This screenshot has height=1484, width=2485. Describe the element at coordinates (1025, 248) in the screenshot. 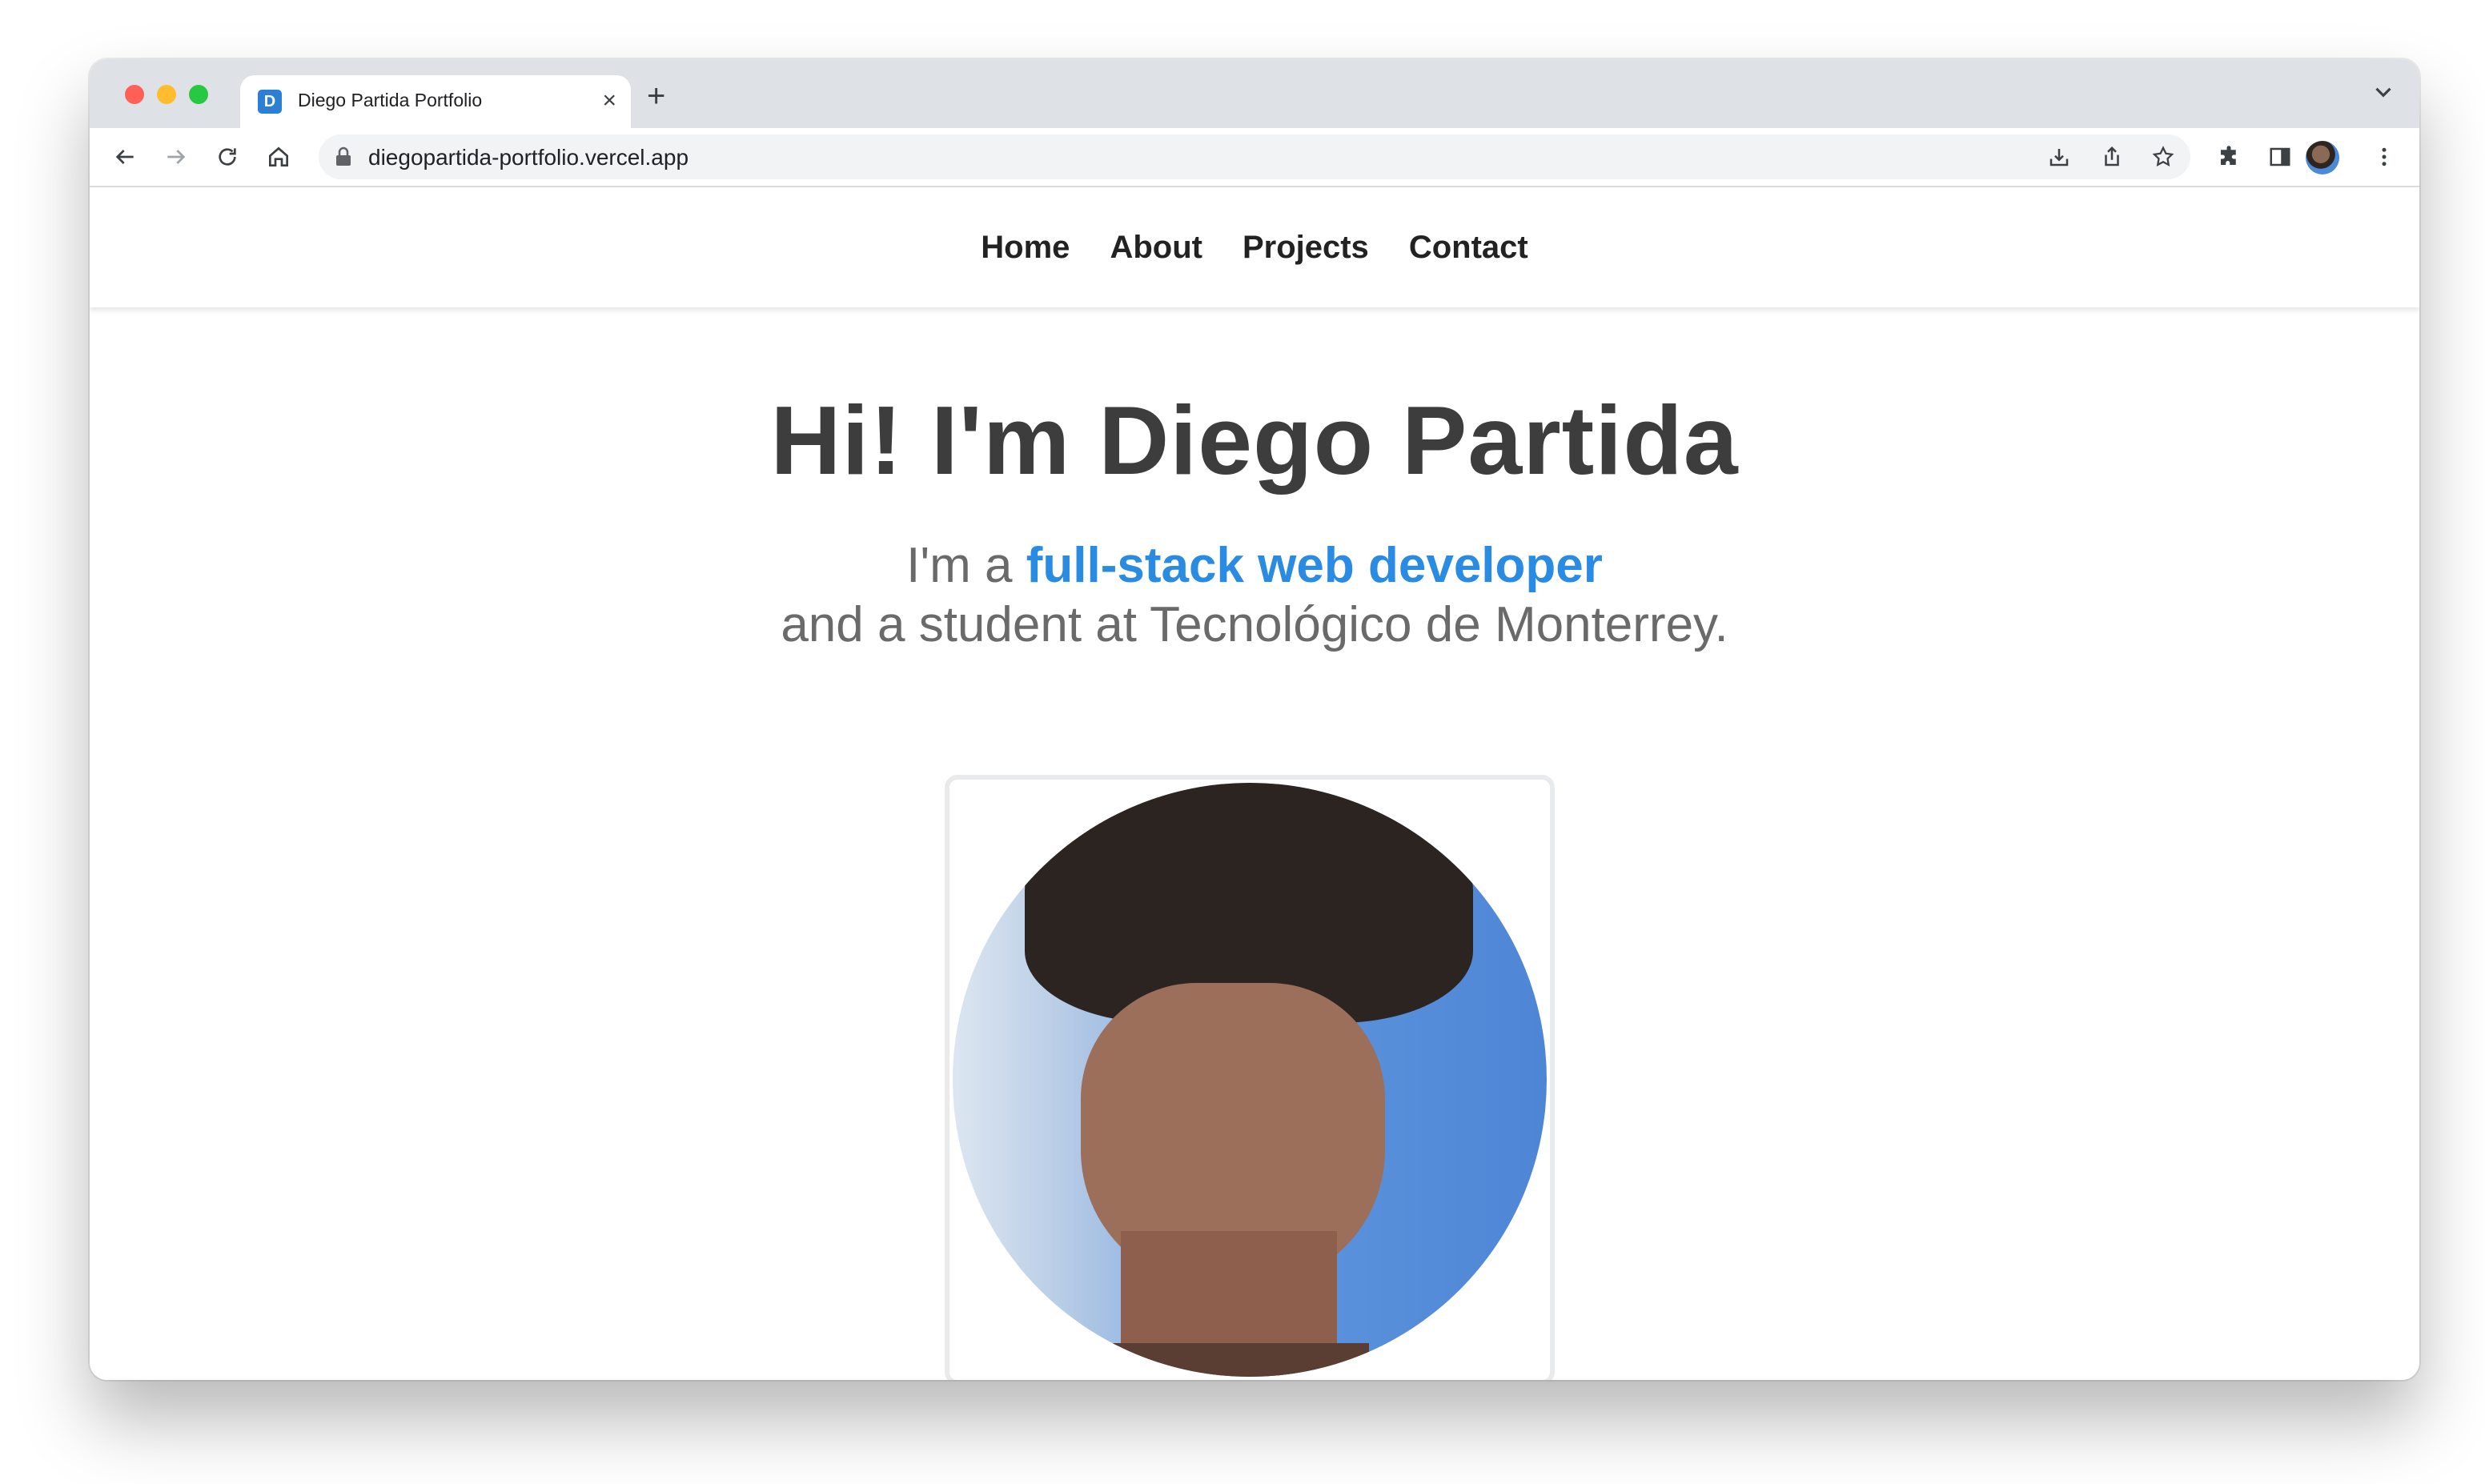

I see `nav-link-home: Home` at that location.